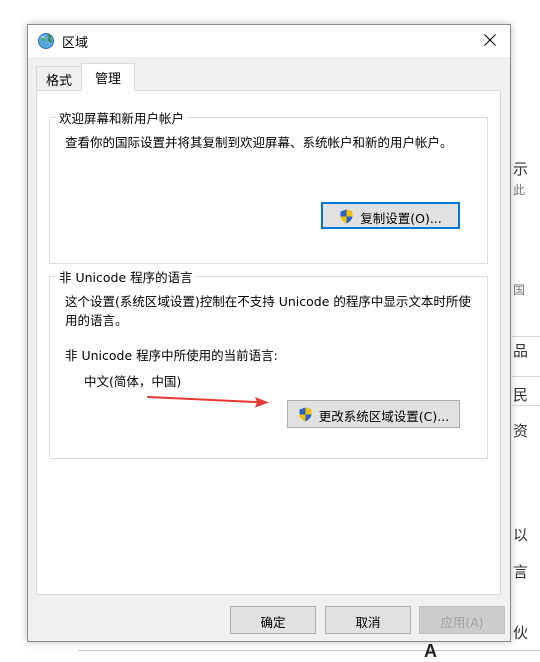  What do you see at coordinates (171, 355) in the screenshot?
I see `current-language-label: 非 Unicode 程序中所使用的当前语言:` at bounding box center [171, 355].